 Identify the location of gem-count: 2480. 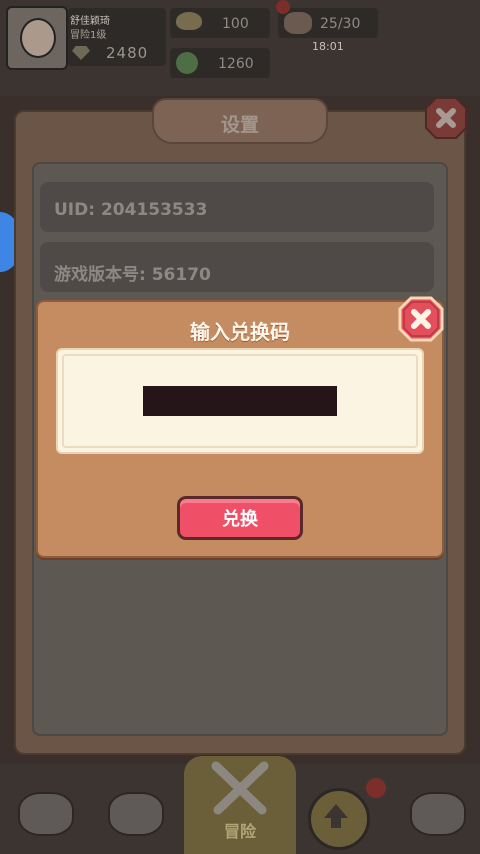
(127, 53).